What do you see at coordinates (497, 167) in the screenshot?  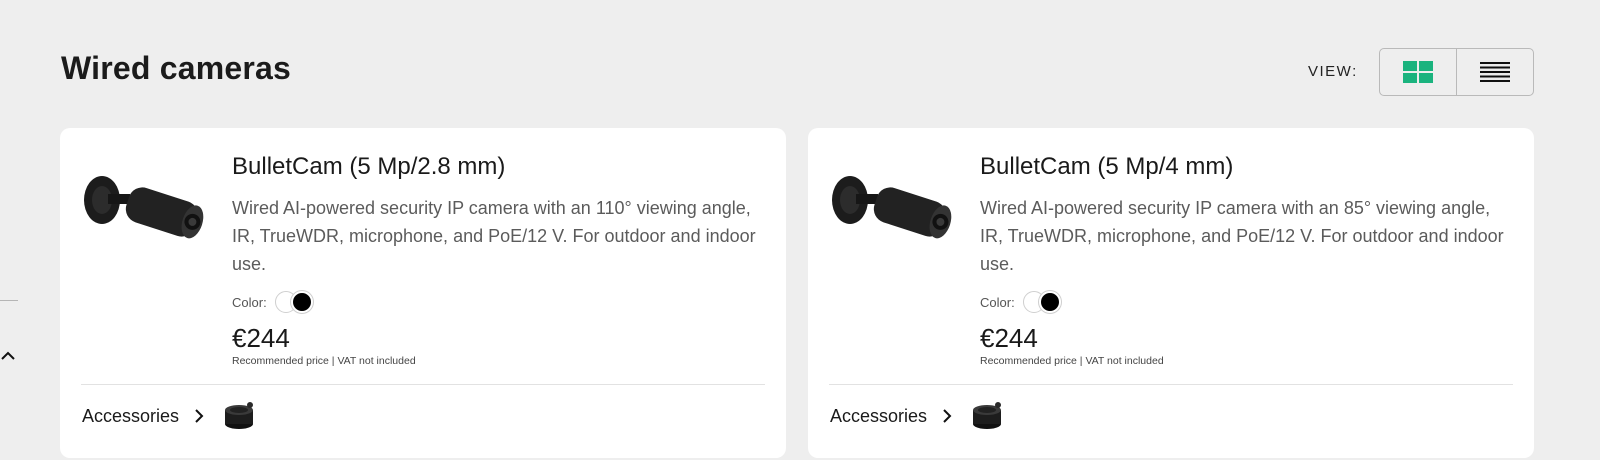 I see `product-title: BulletCam (5 Mp/2.8 mm)` at bounding box center [497, 167].